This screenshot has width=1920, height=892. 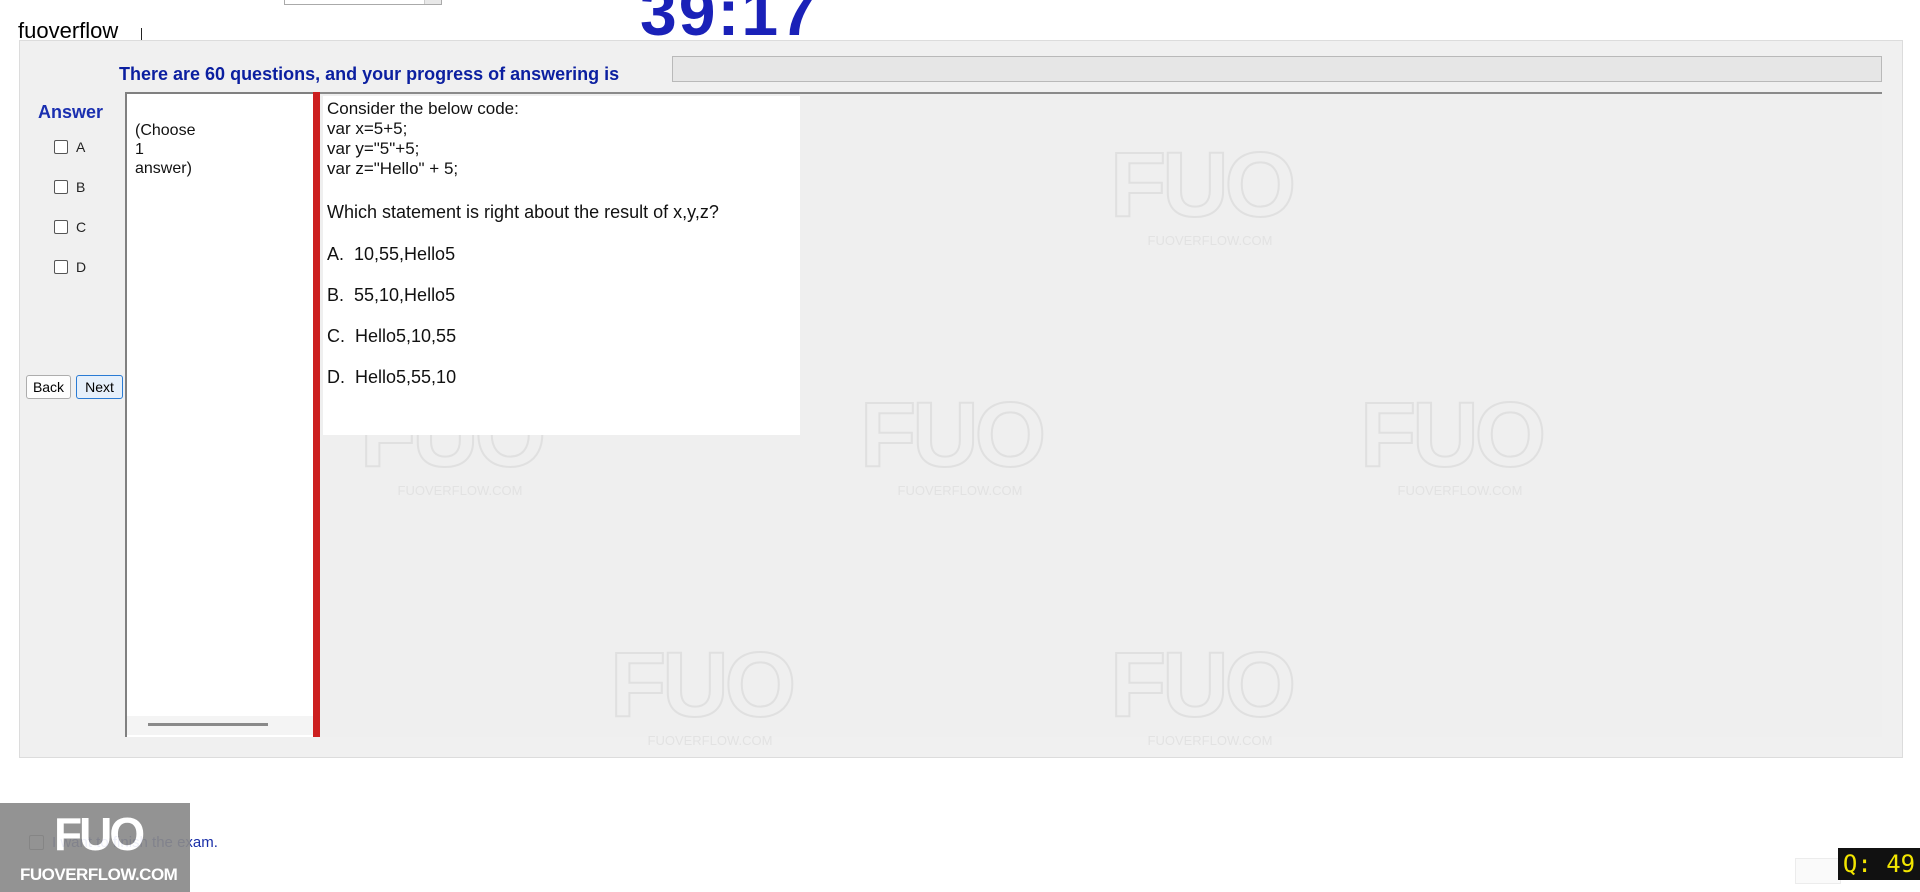 I want to click on checkbox-b, so click(x=61, y=187).